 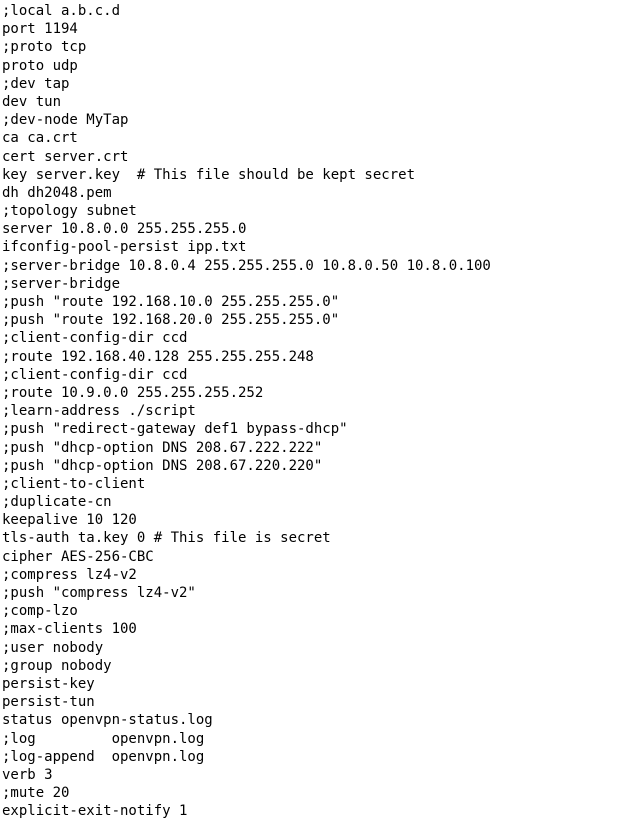 I want to click on config-line: tls-auth ta.key 0 # This file is secret, so click(x=166, y=538).